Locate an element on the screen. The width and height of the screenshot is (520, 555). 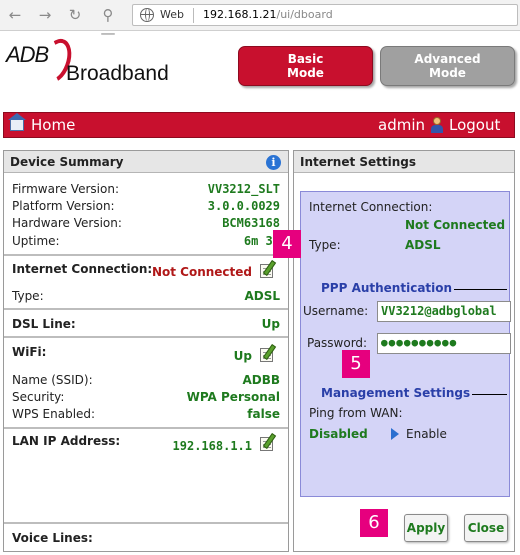
enable-arrow-icon is located at coordinates (395, 434).